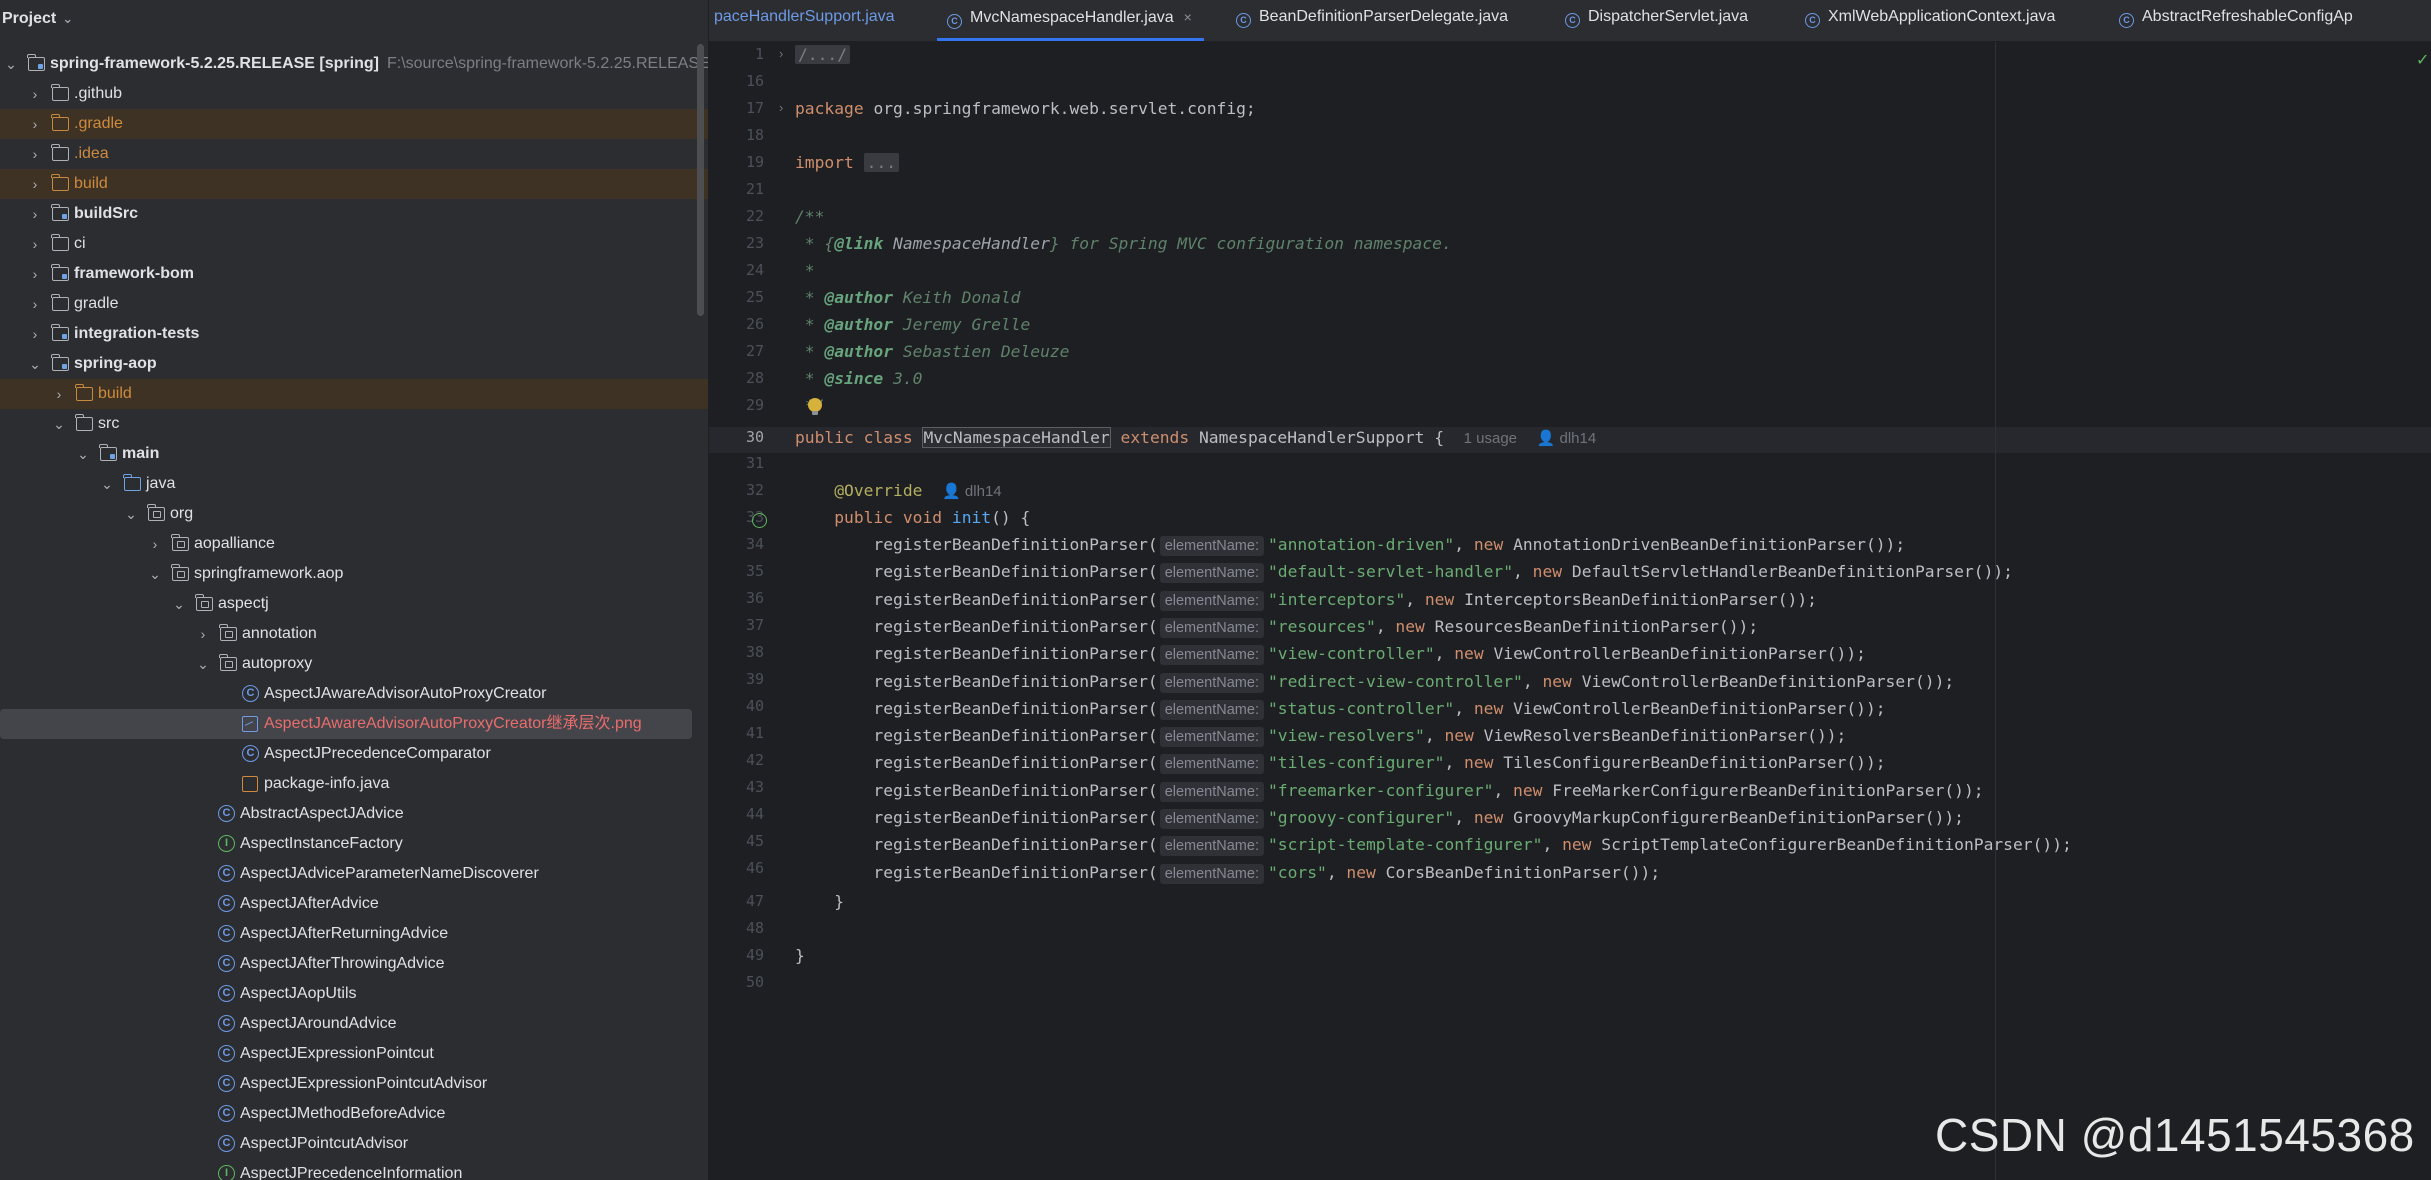 This screenshot has height=1180, width=2431. What do you see at coordinates (354, 964) in the screenshot?
I see `tree-item: C AspectJAfterThrowingAdvice` at bounding box center [354, 964].